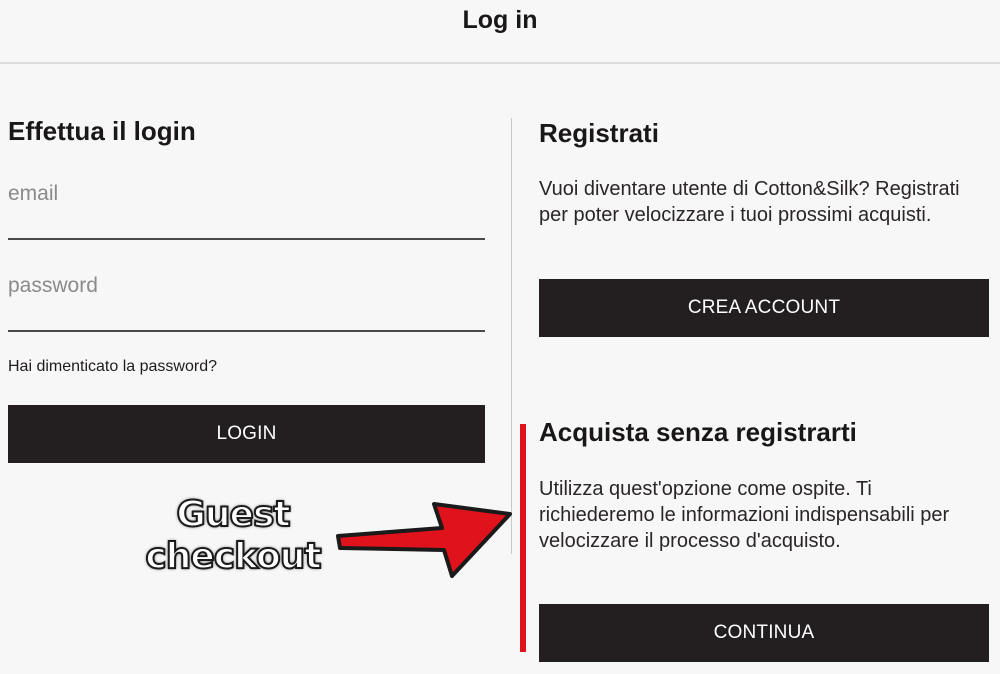 Image resolution: width=1000 pixels, height=674 pixels. I want to click on create-account-button: CREA ACCOUNT, so click(764, 308).